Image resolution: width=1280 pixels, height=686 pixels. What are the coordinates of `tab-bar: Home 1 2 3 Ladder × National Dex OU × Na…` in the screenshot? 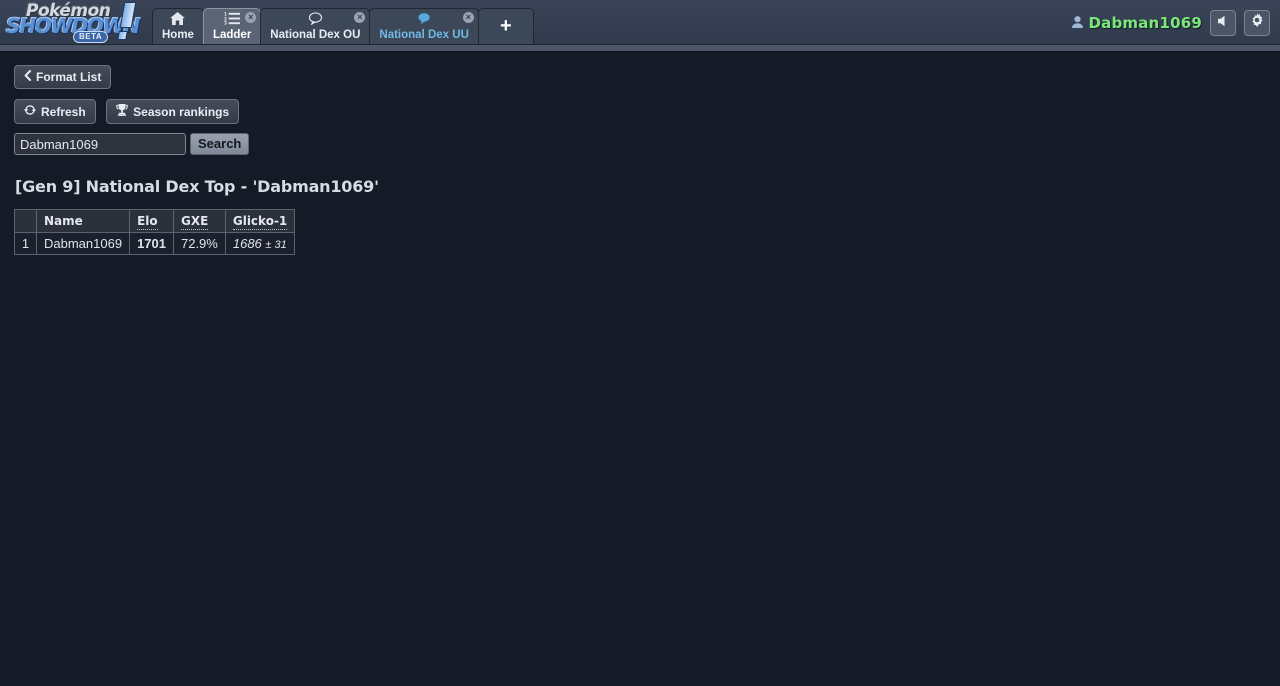 It's located at (343, 26).